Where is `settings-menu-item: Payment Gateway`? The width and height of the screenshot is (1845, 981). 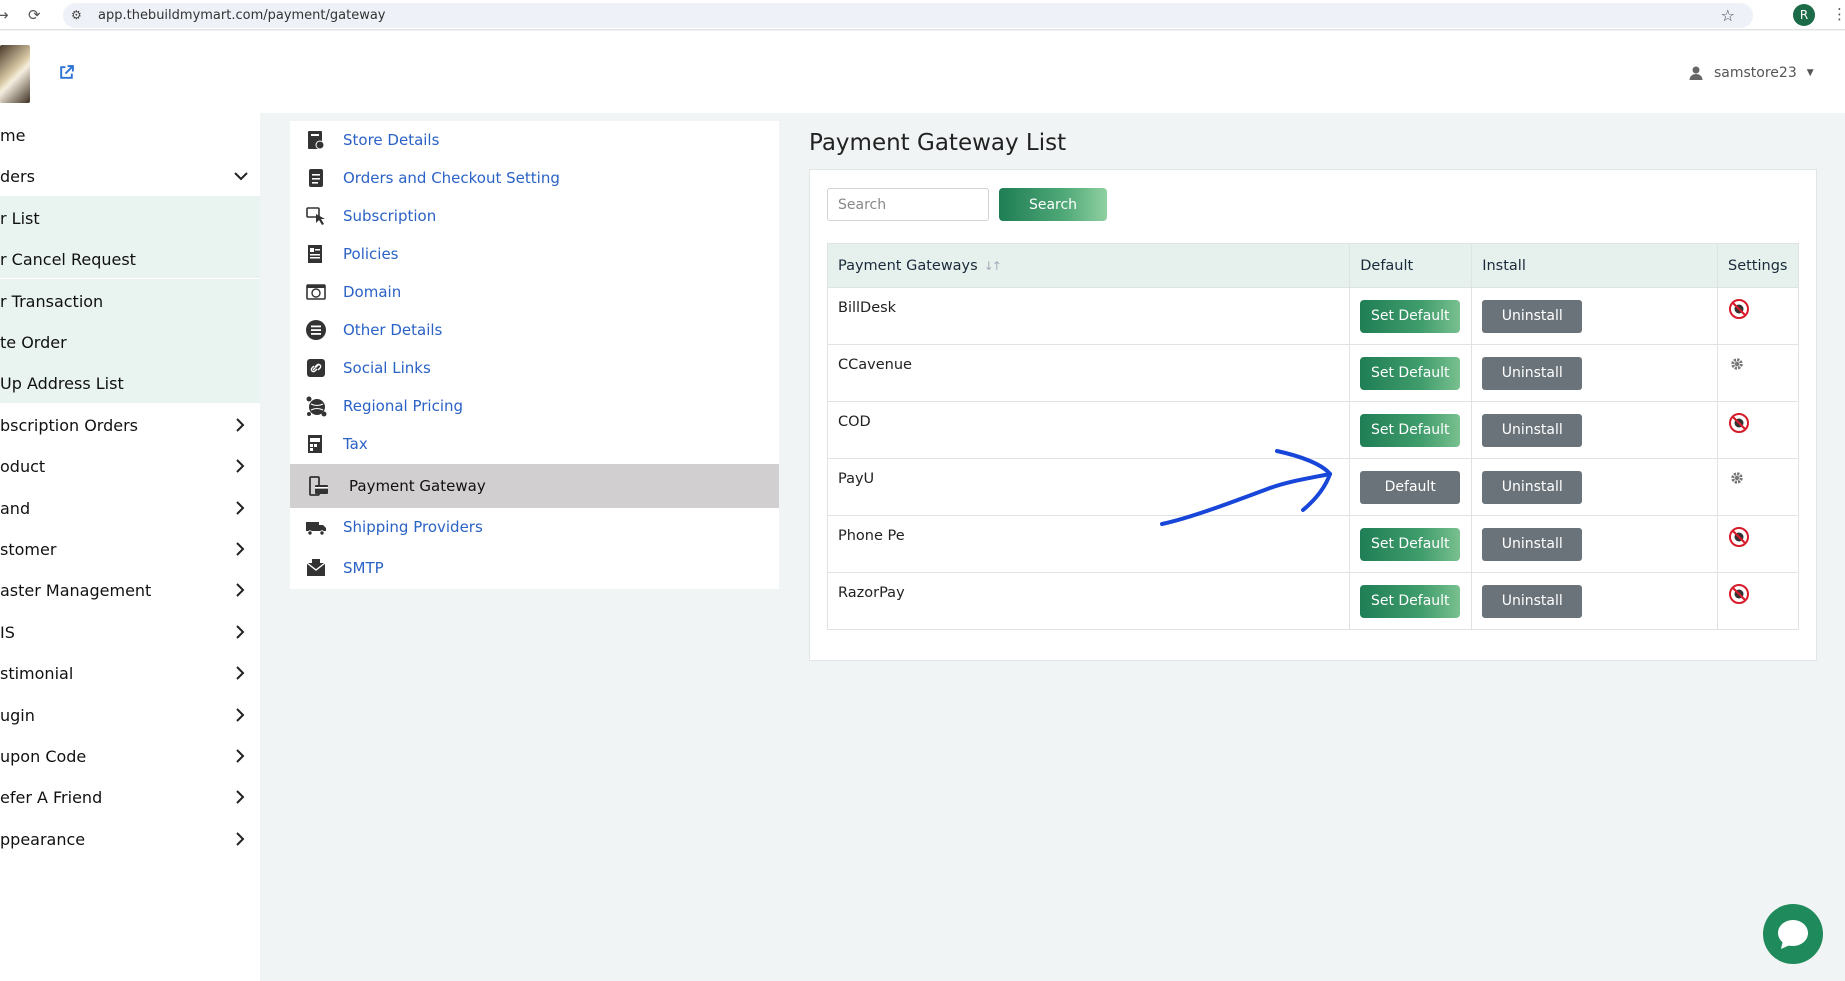
settings-menu-item: Payment Gateway is located at coordinates (534, 486).